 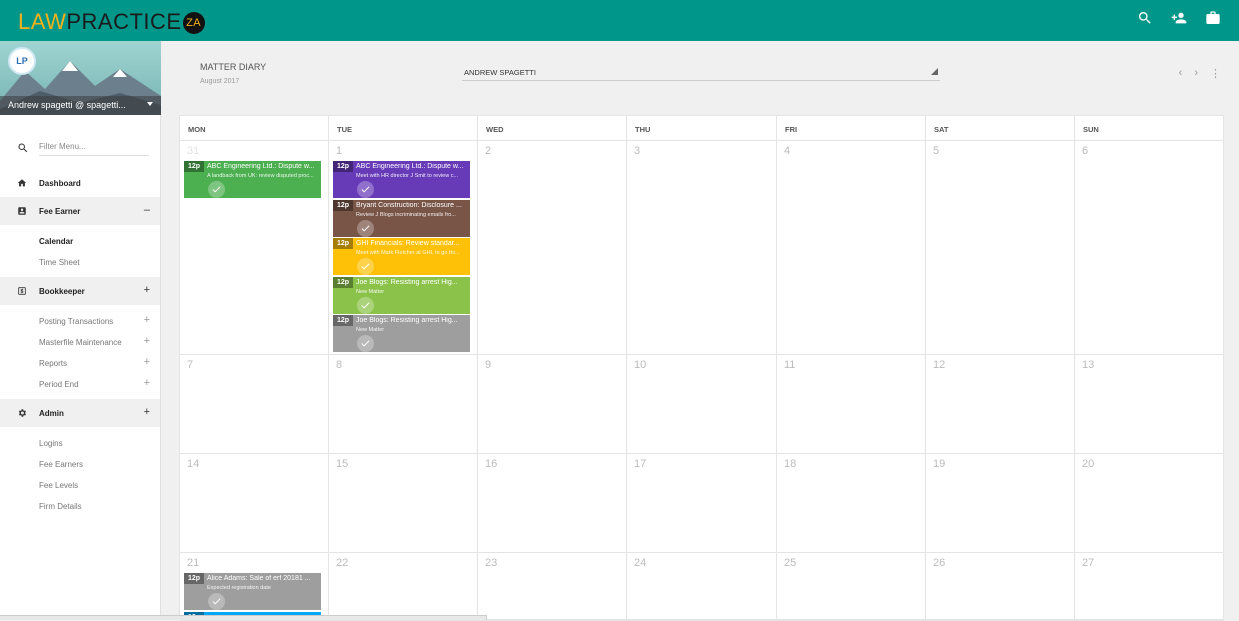 What do you see at coordinates (80, 183) in the screenshot?
I see `sidebar-item-dashboard: Dashboard` at bounding box center [80, 183].